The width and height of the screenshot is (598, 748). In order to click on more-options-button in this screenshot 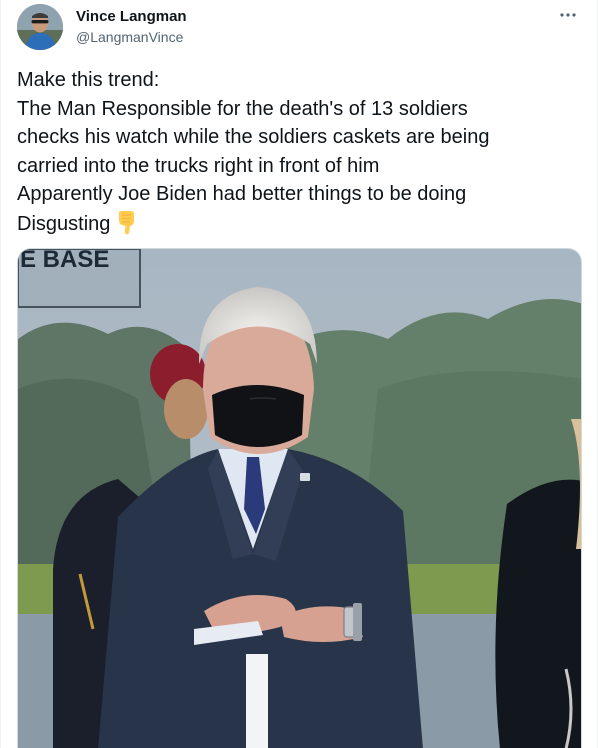, I will do `click(568, 15)`.